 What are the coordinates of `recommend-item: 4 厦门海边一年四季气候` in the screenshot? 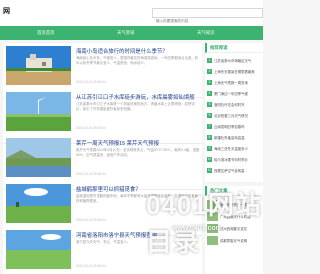 It's located at (235, 93).